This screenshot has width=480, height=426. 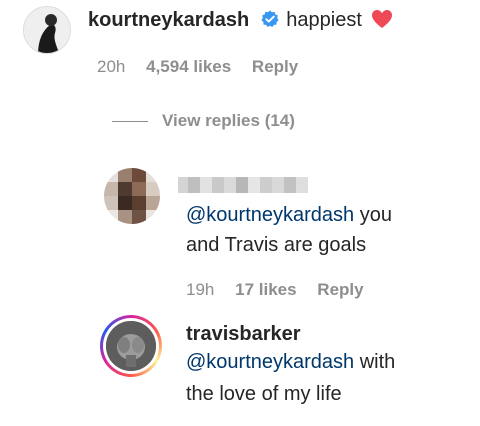 I want to click on comment-time: 20h, so click(x=111, y=66).